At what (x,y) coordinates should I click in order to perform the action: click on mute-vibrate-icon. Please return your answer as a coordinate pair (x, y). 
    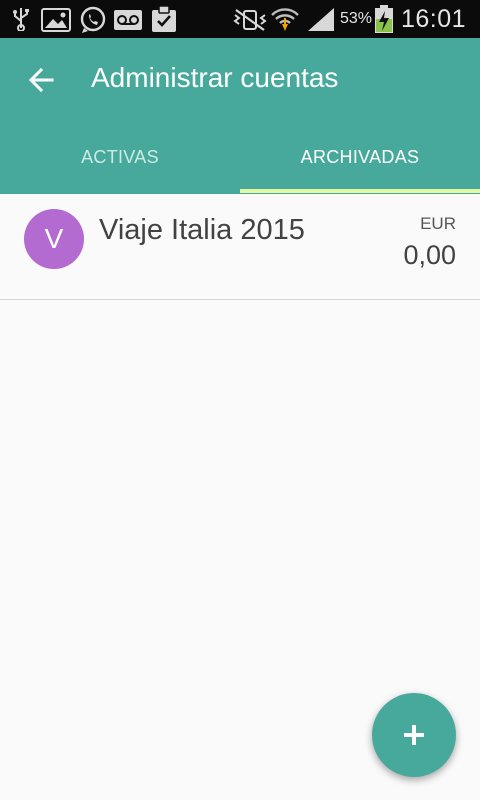
    Looking at the image, I should click on (250, 20).